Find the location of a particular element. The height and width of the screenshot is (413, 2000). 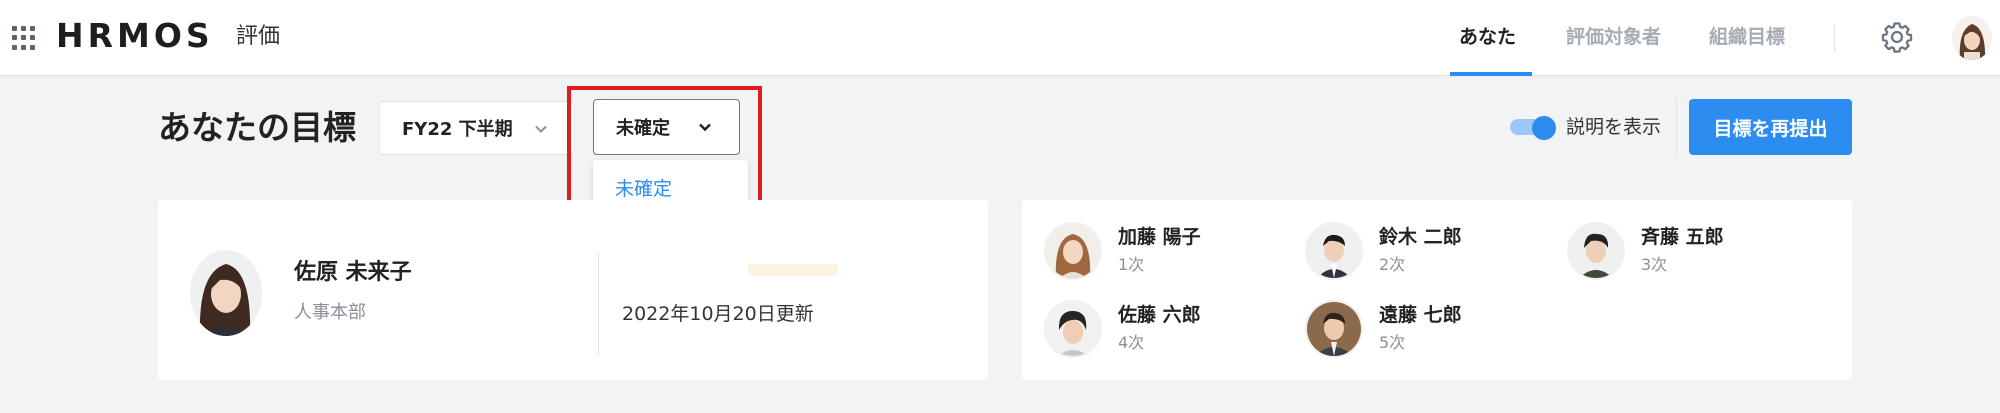

chevron-down-icon is located at coordinates (541, 129).